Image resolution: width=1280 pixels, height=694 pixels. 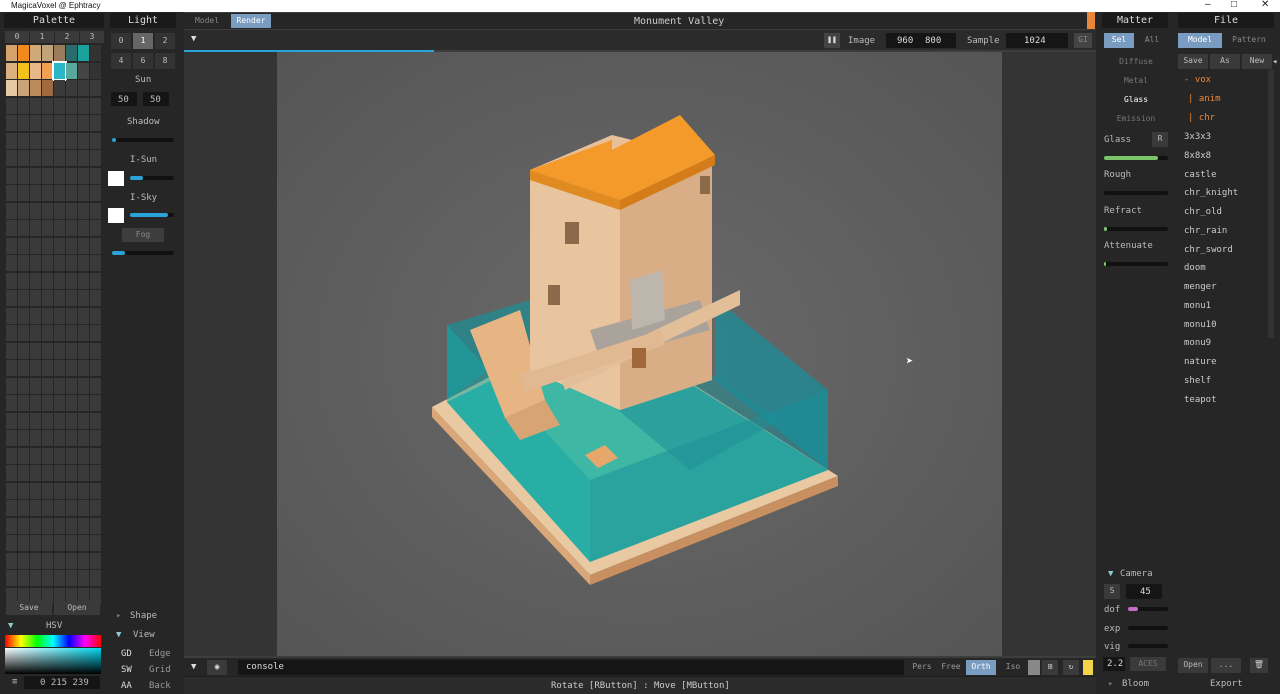 What do you see at coordinates (1110, 574) in the screenshot?
I see `camera-collapse-icon: ▼` at bounding box center [1110, 574].